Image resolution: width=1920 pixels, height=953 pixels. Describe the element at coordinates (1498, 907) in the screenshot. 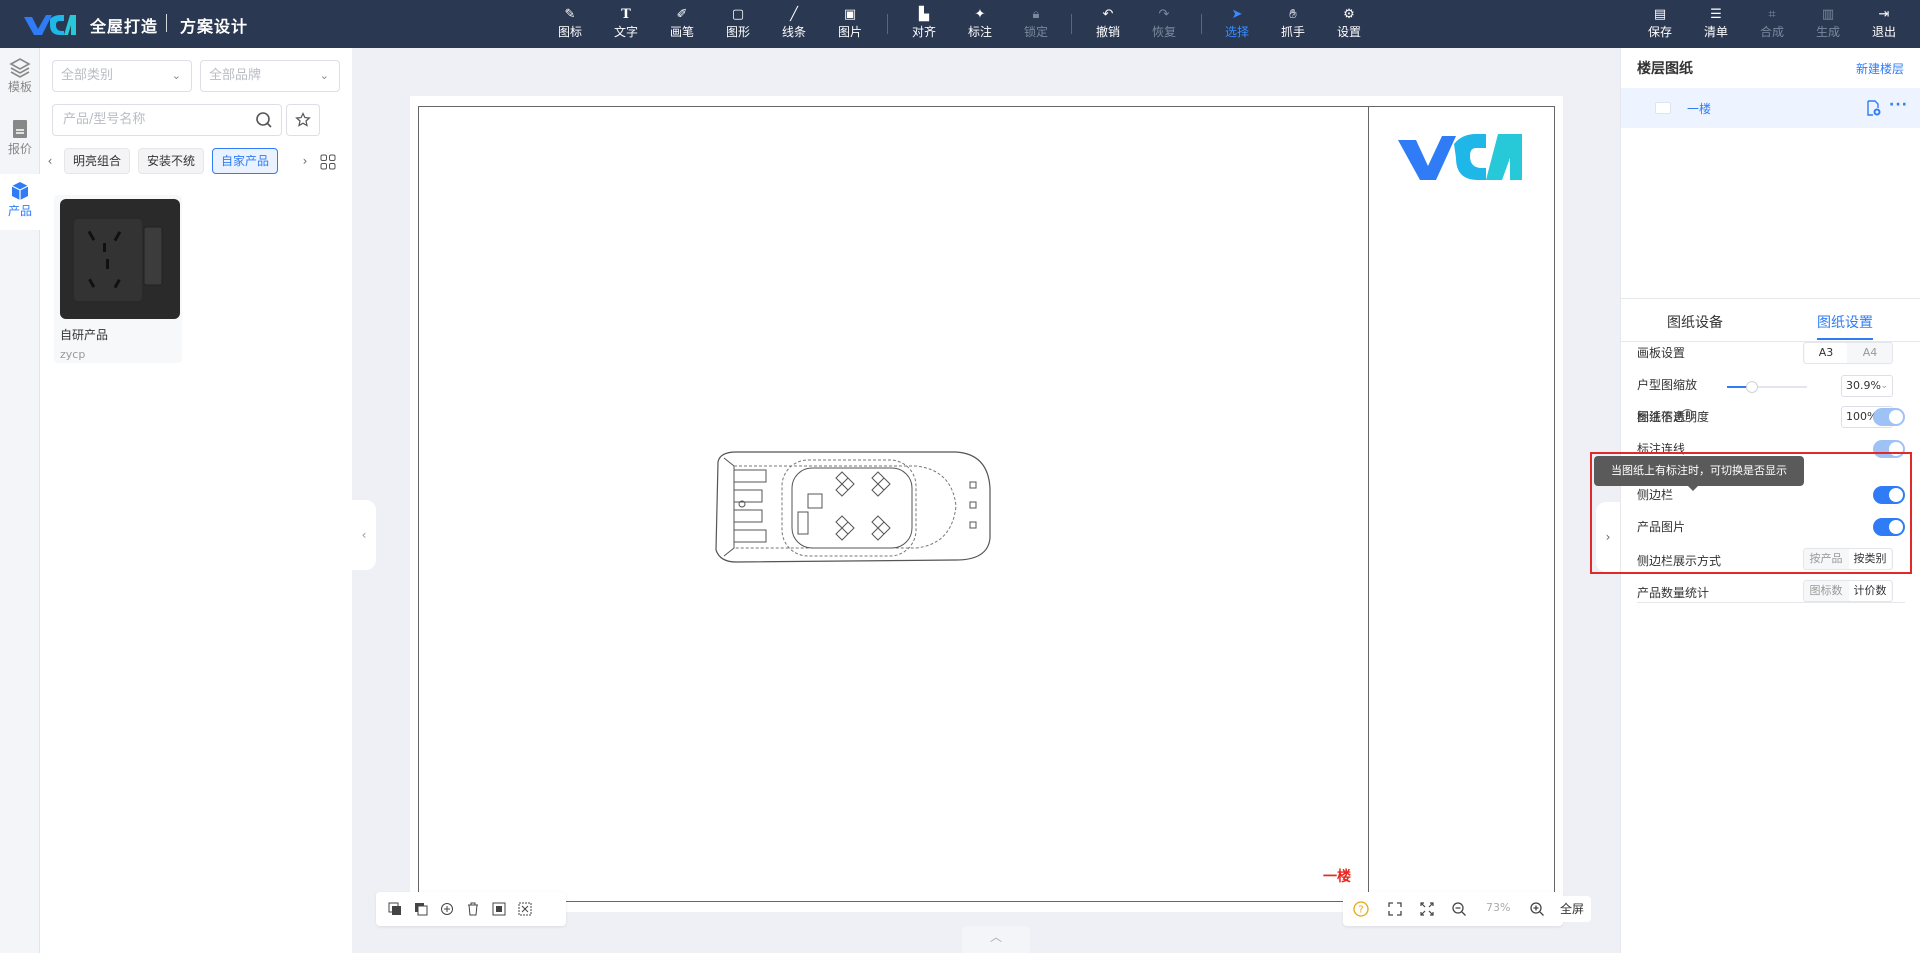

I see `zoom-level: 73%` at that location.